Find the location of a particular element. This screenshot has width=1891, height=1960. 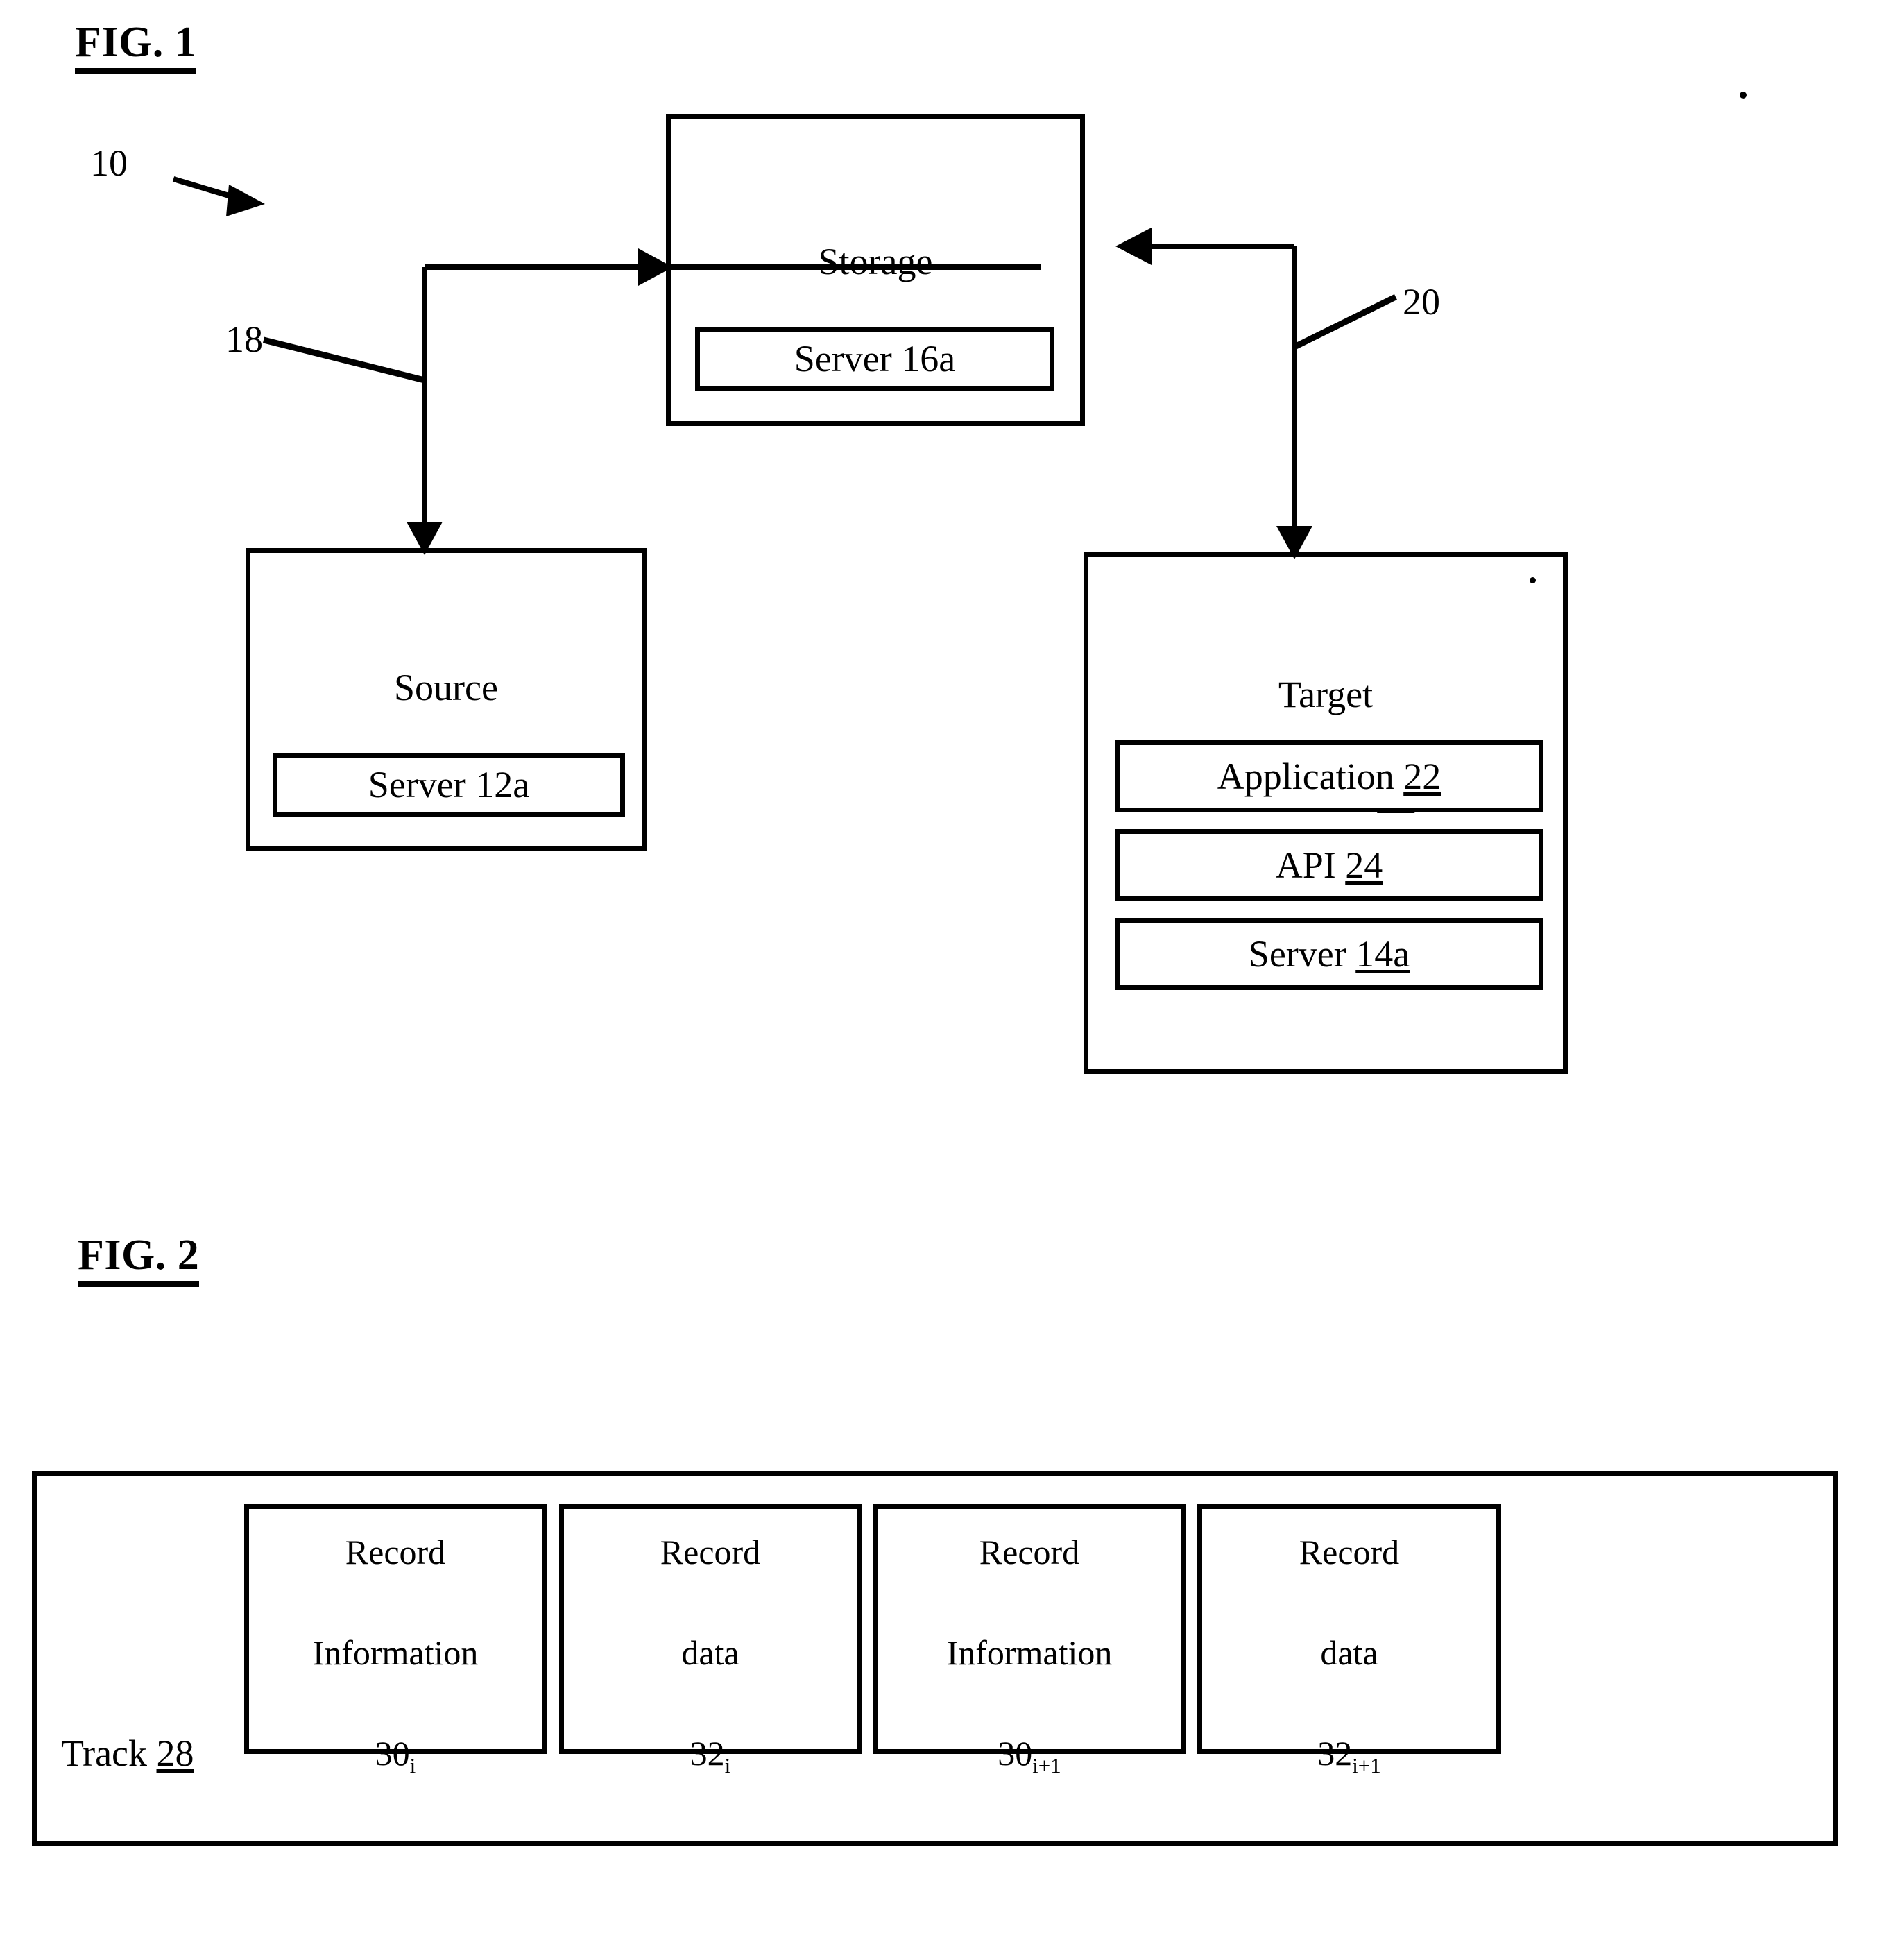

api-ref: 24 is located at coordinates (1364, 865).